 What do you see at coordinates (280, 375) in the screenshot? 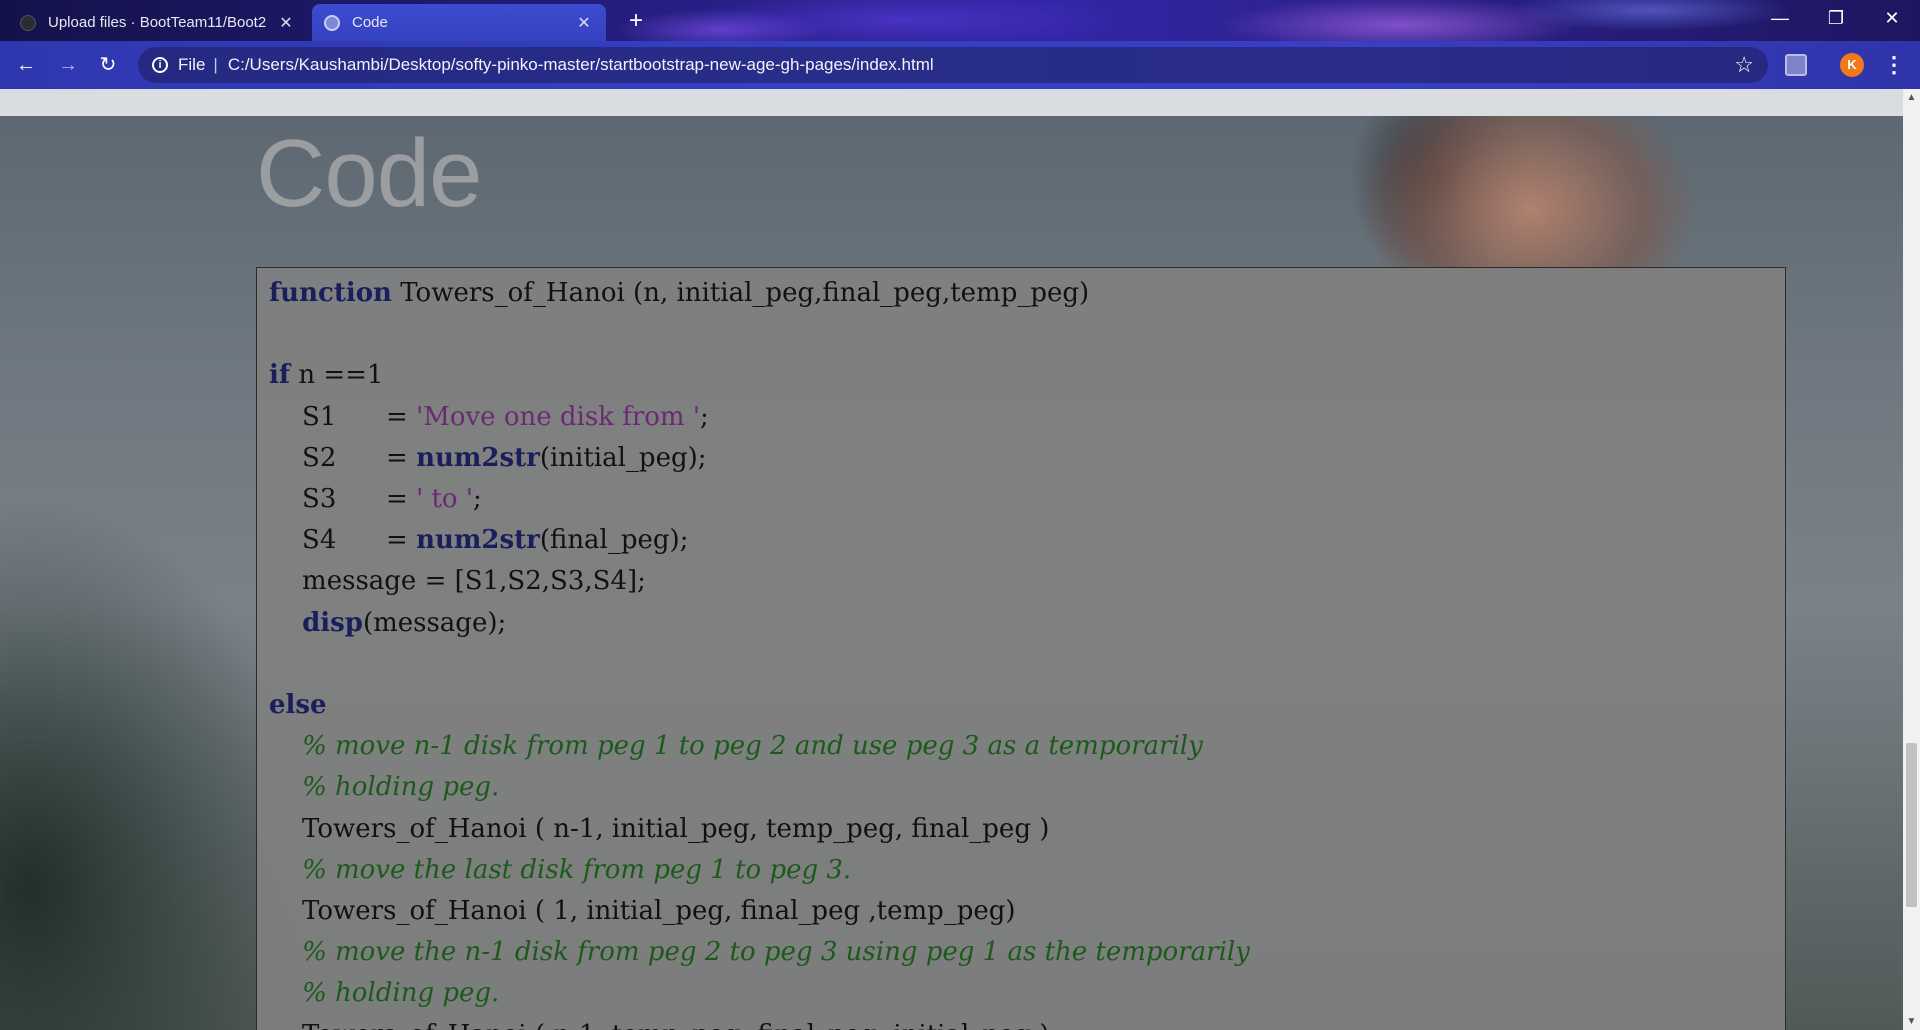
I see `code-keyword: if` at bounding box center [280, 375].